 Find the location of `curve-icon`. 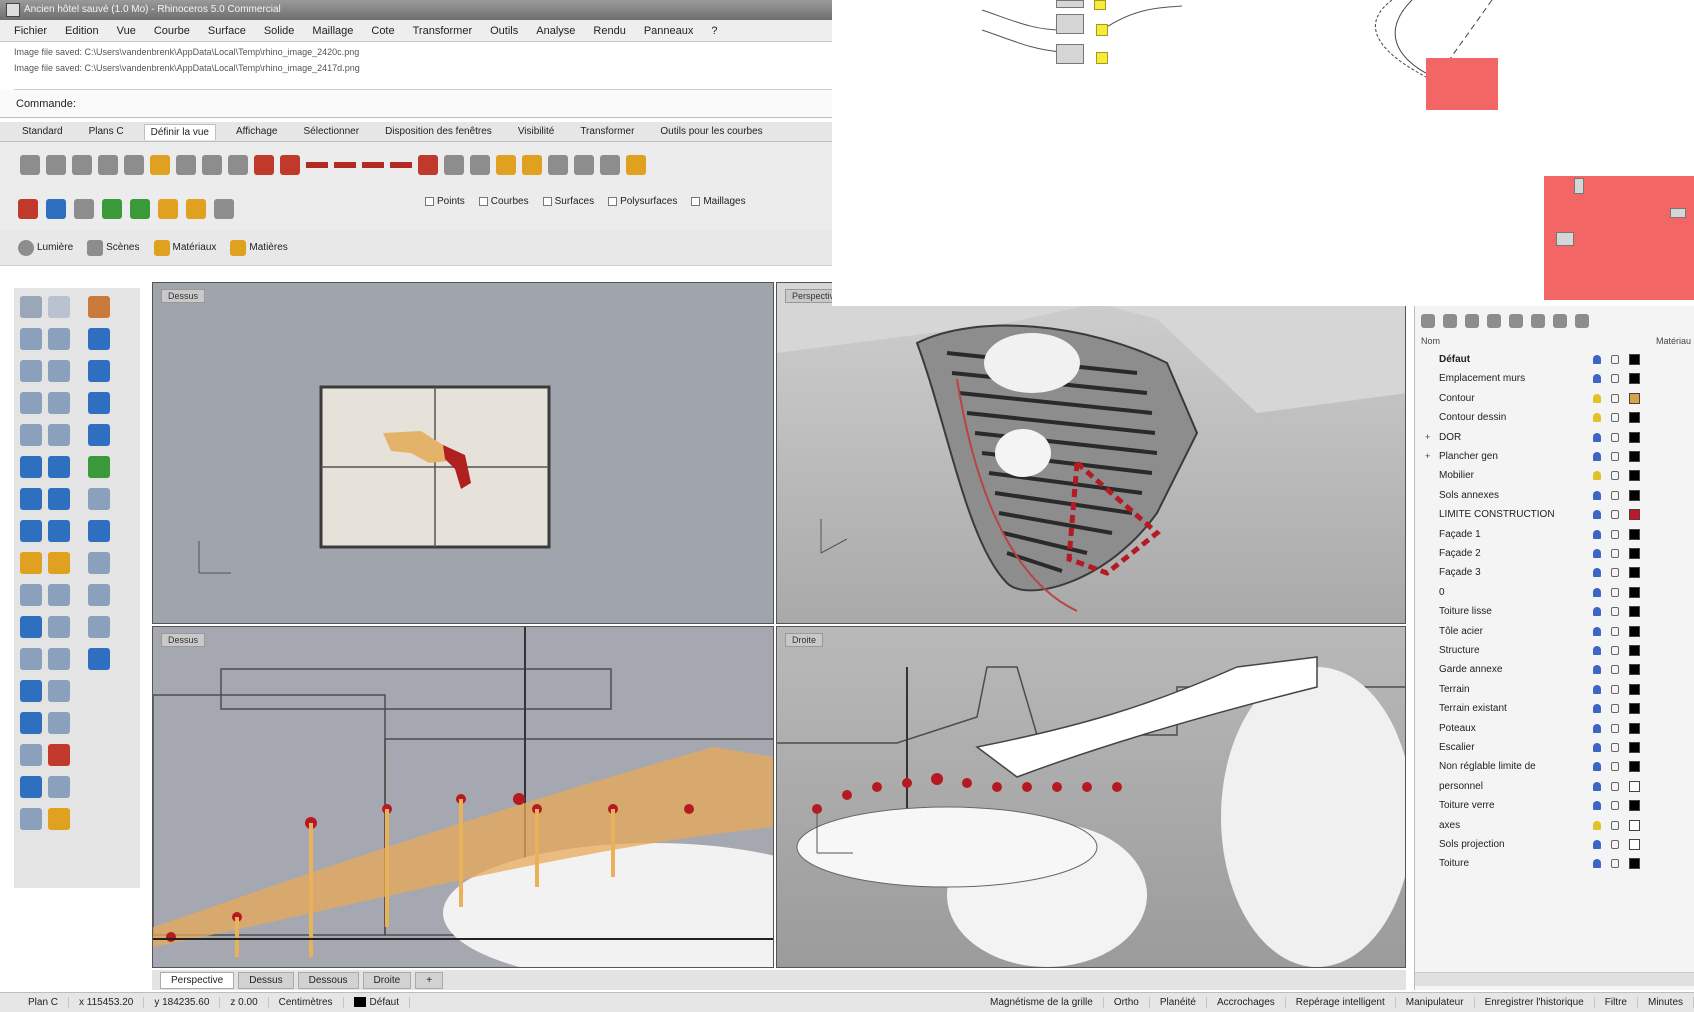

curve-icon is located at coordinates (59, 339).